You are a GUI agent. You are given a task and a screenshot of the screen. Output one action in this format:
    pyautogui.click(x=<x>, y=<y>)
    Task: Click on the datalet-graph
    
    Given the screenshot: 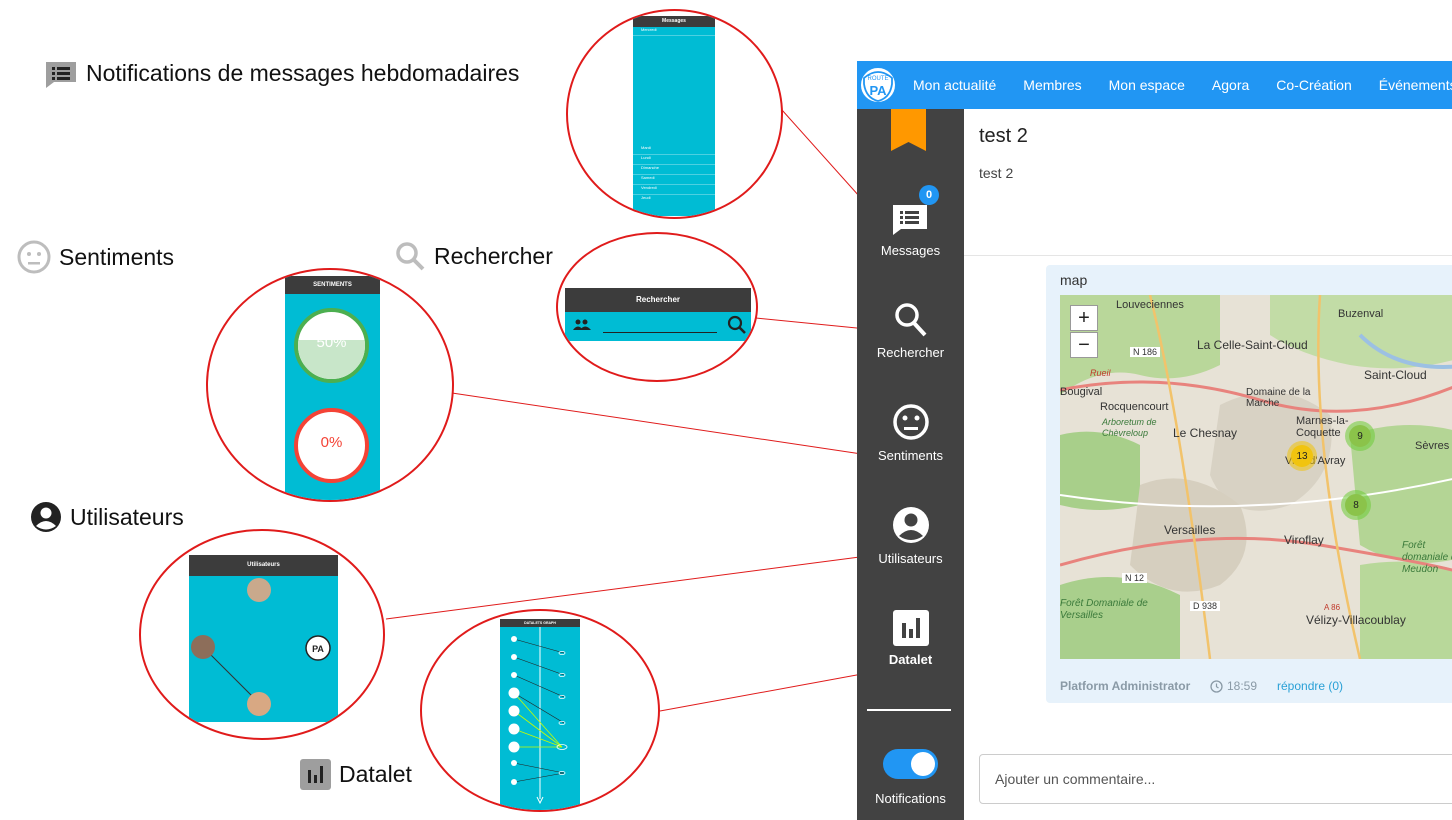 What is the action you would take?
    pyautogui.click(x=538, y=716)
    